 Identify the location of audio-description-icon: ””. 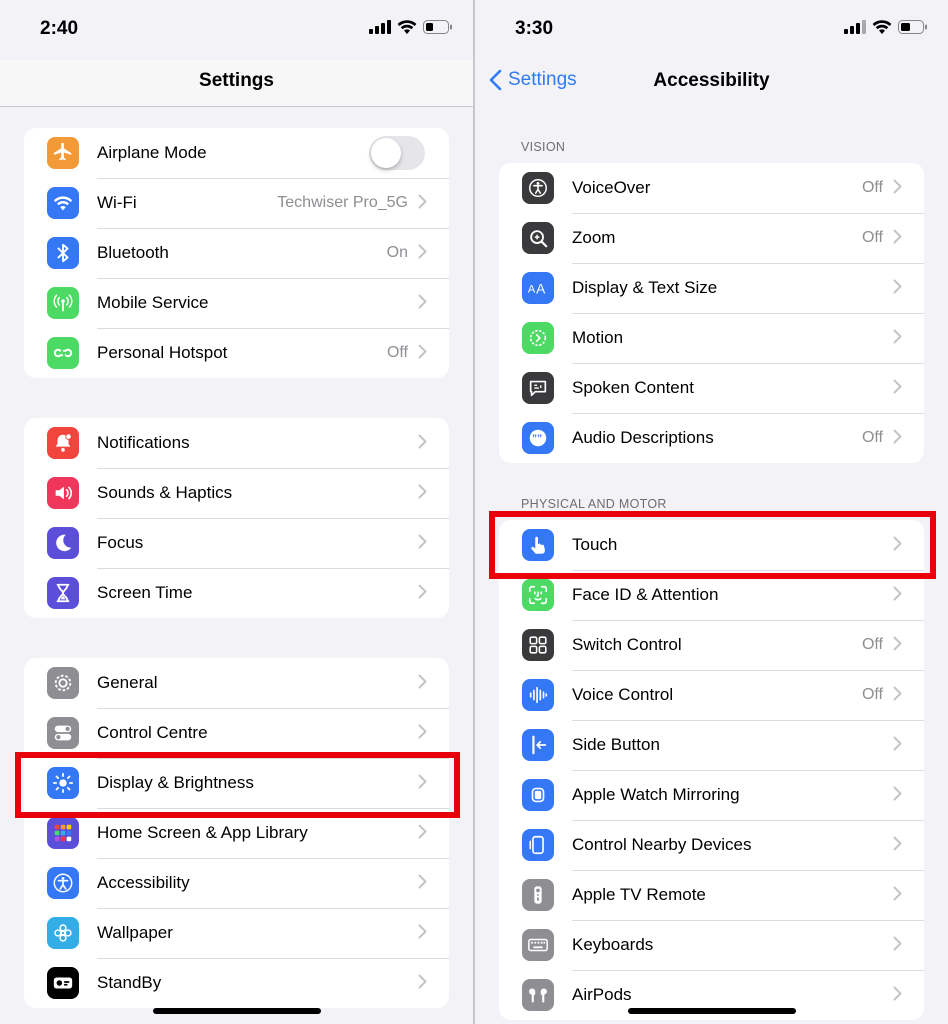
(538, 438).